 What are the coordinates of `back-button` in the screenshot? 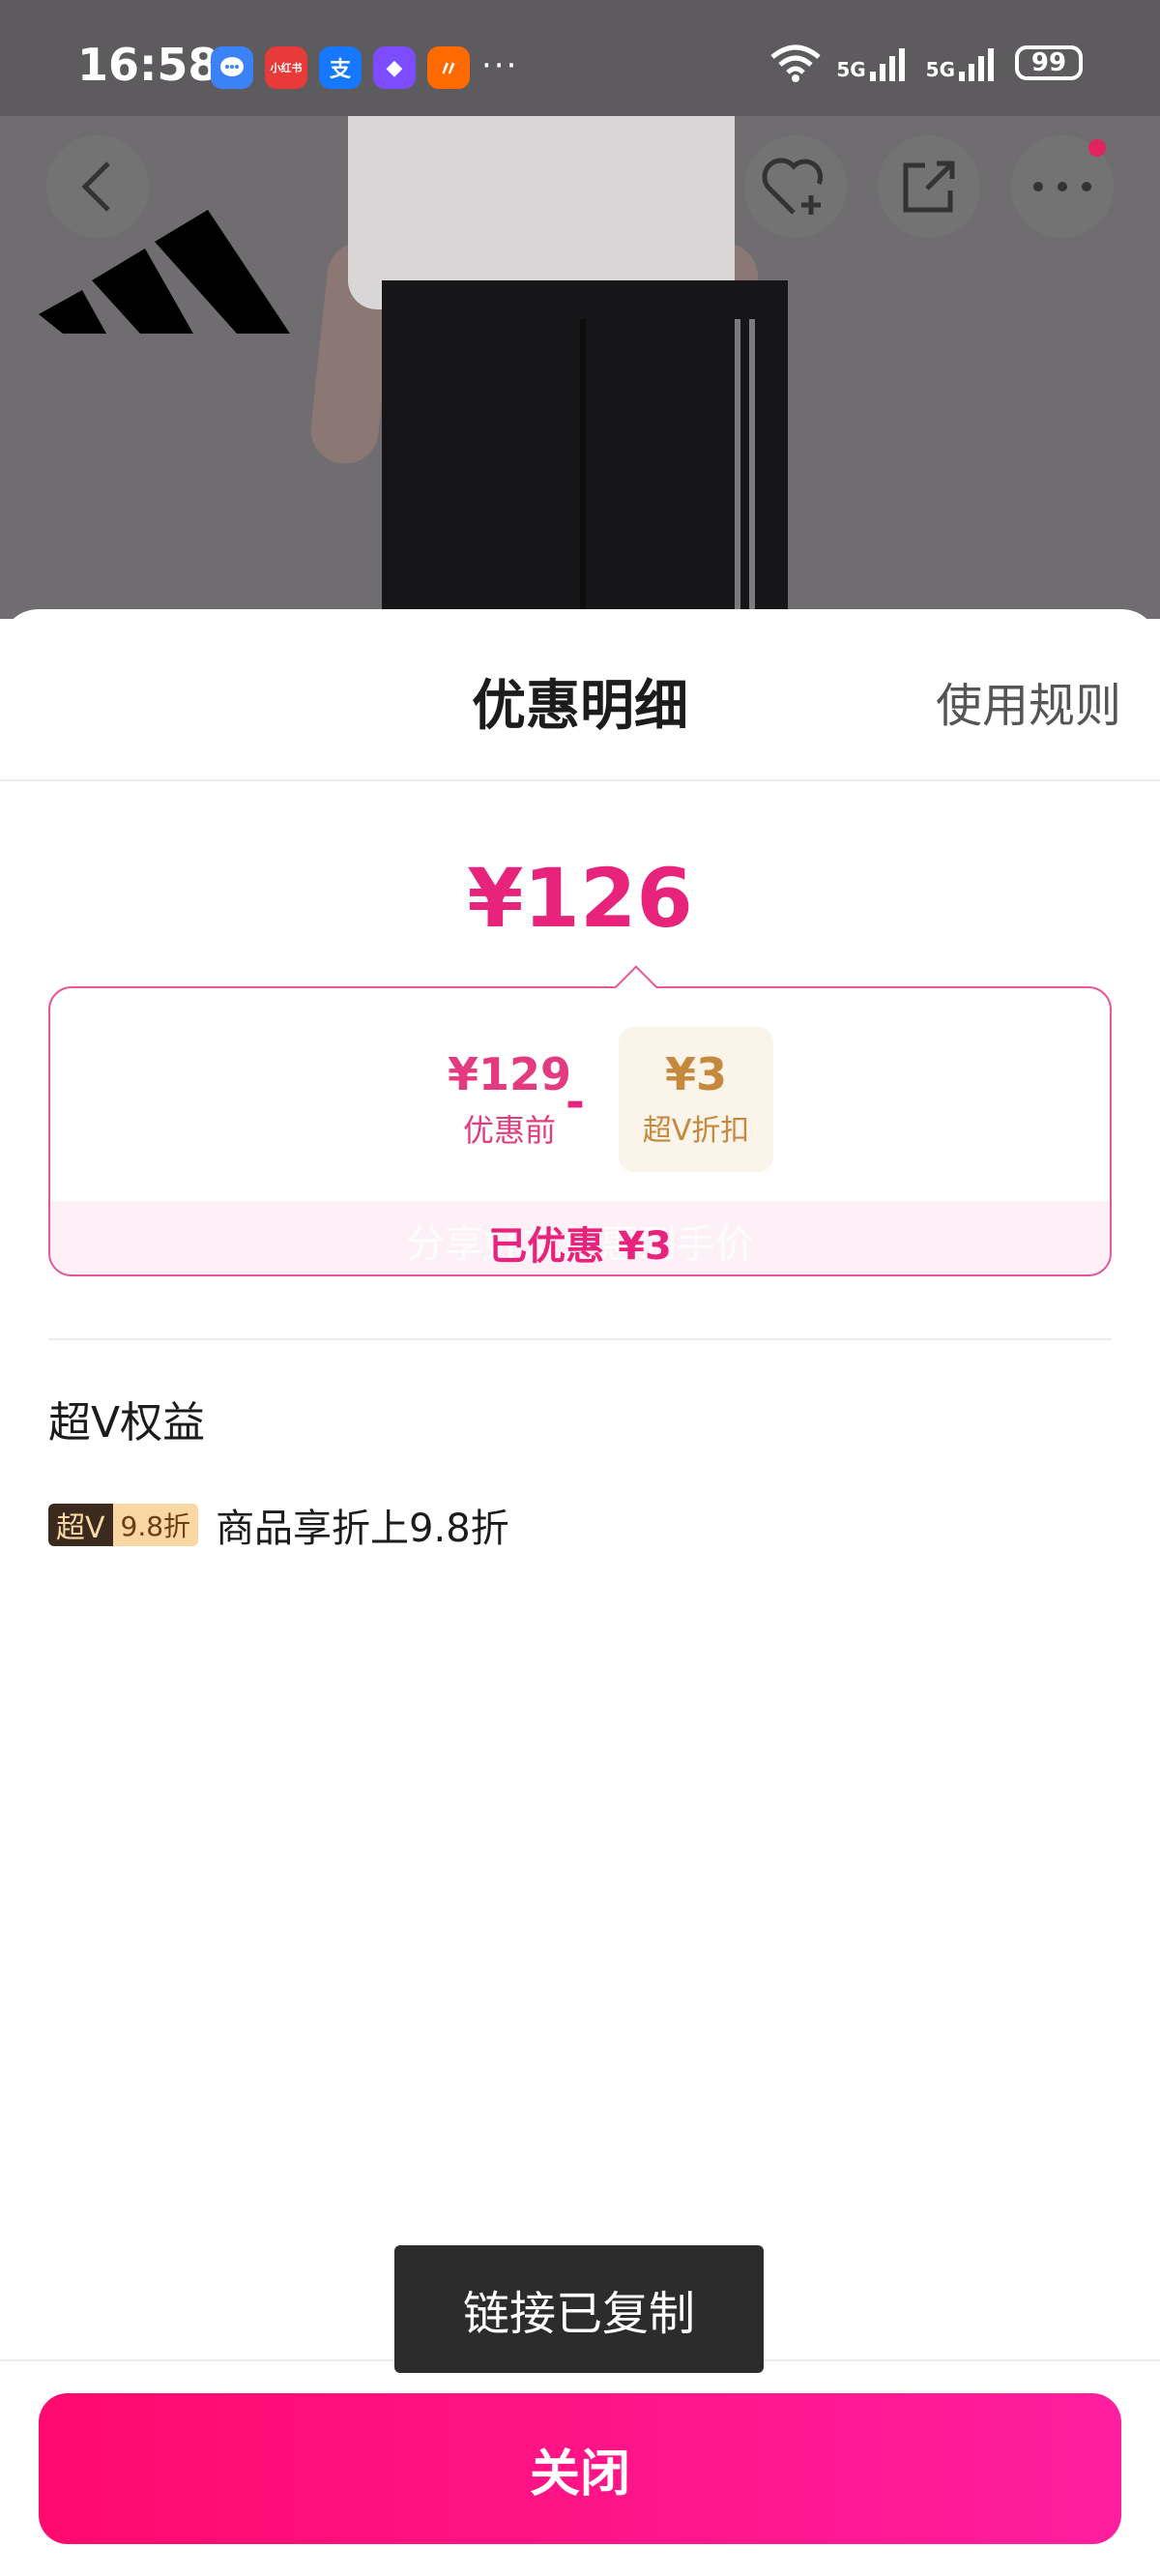 It's located at (98, 186).